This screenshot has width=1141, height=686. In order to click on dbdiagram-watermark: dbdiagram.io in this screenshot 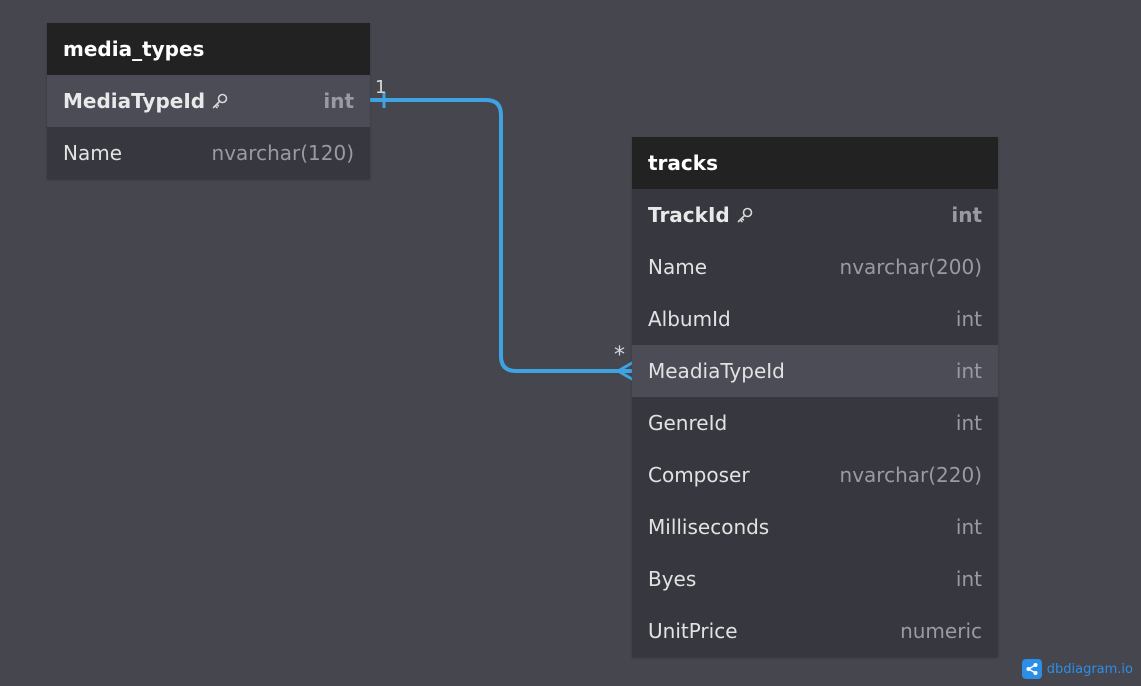, I will do `click(1077, 669)`.